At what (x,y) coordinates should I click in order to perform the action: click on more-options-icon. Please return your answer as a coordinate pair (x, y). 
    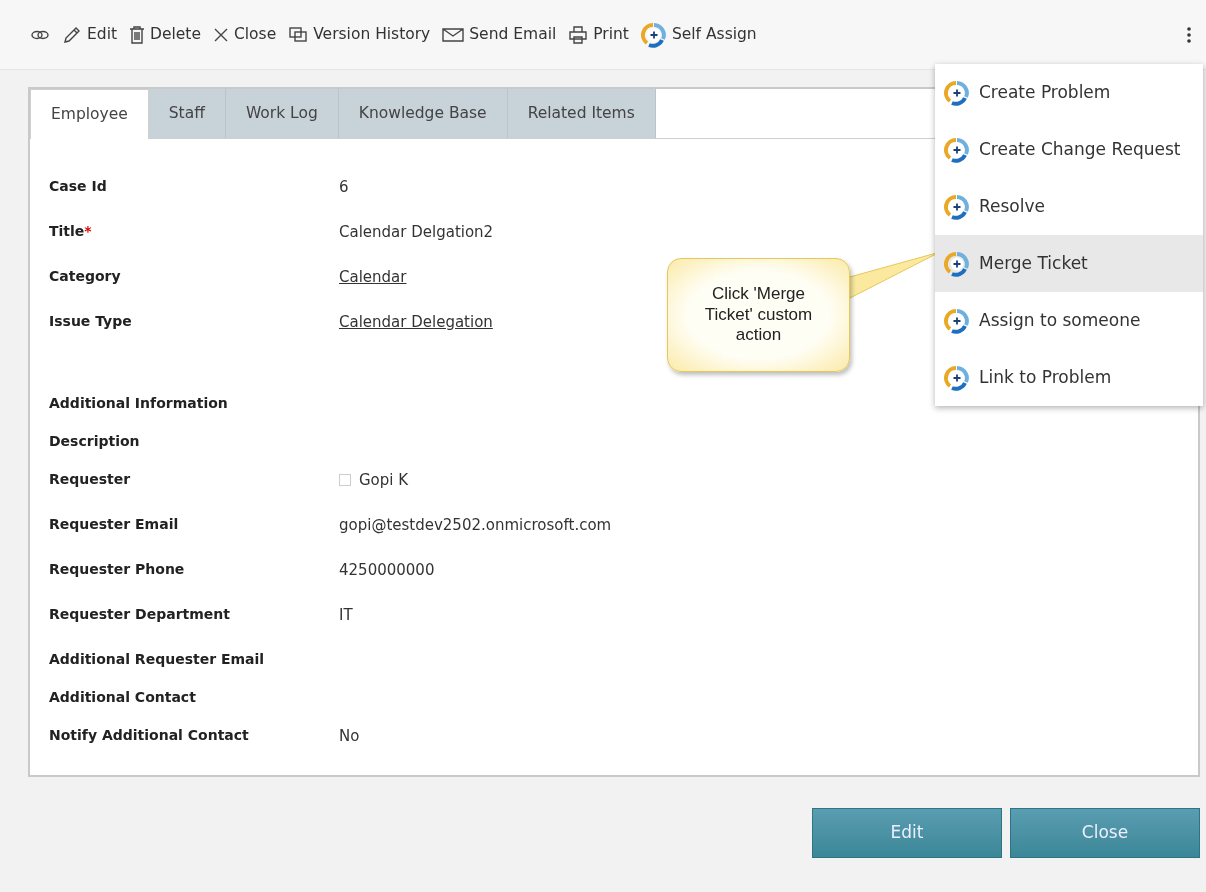
    Looking at the image, I should click on (1189, 34).